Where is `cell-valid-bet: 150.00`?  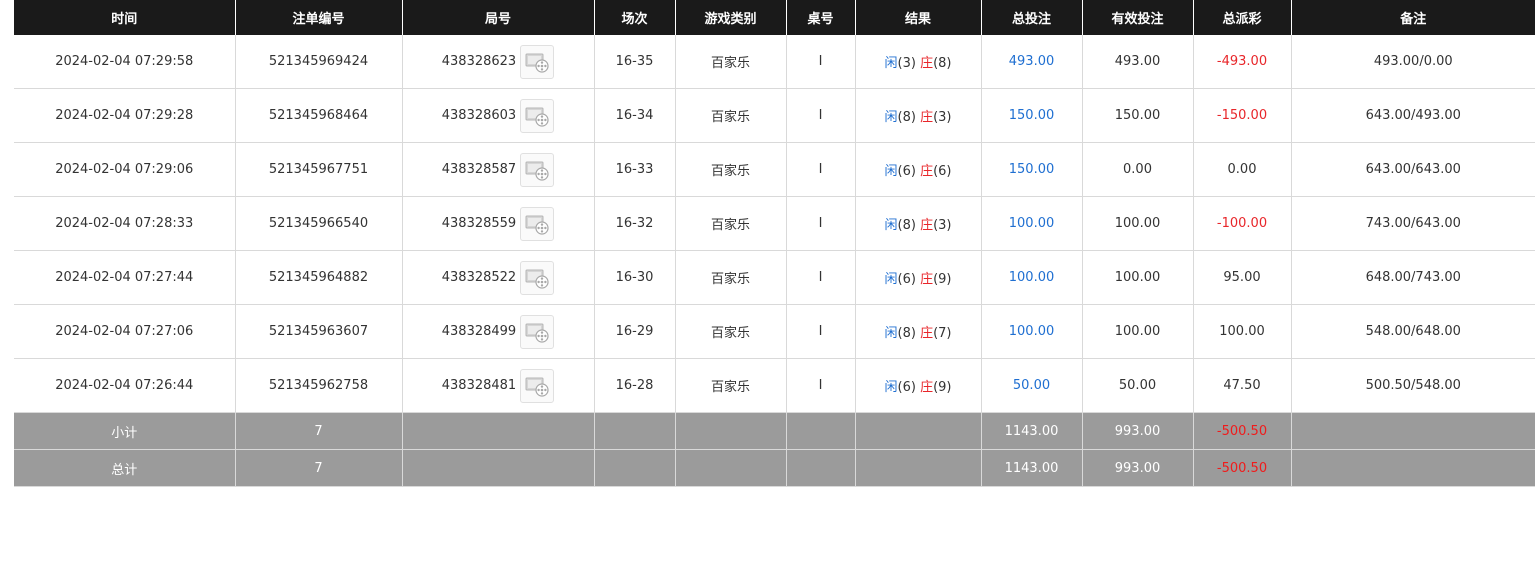 cell-valid-bet: 150.00 is located at coordinates (1138, 115).